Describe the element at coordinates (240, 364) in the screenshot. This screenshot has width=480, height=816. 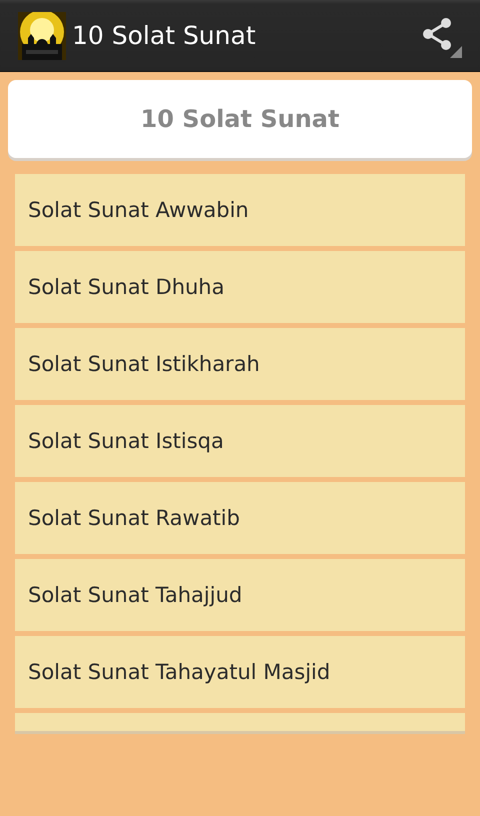
I see `list-item: Solat Sunat Istikharah` at that location.